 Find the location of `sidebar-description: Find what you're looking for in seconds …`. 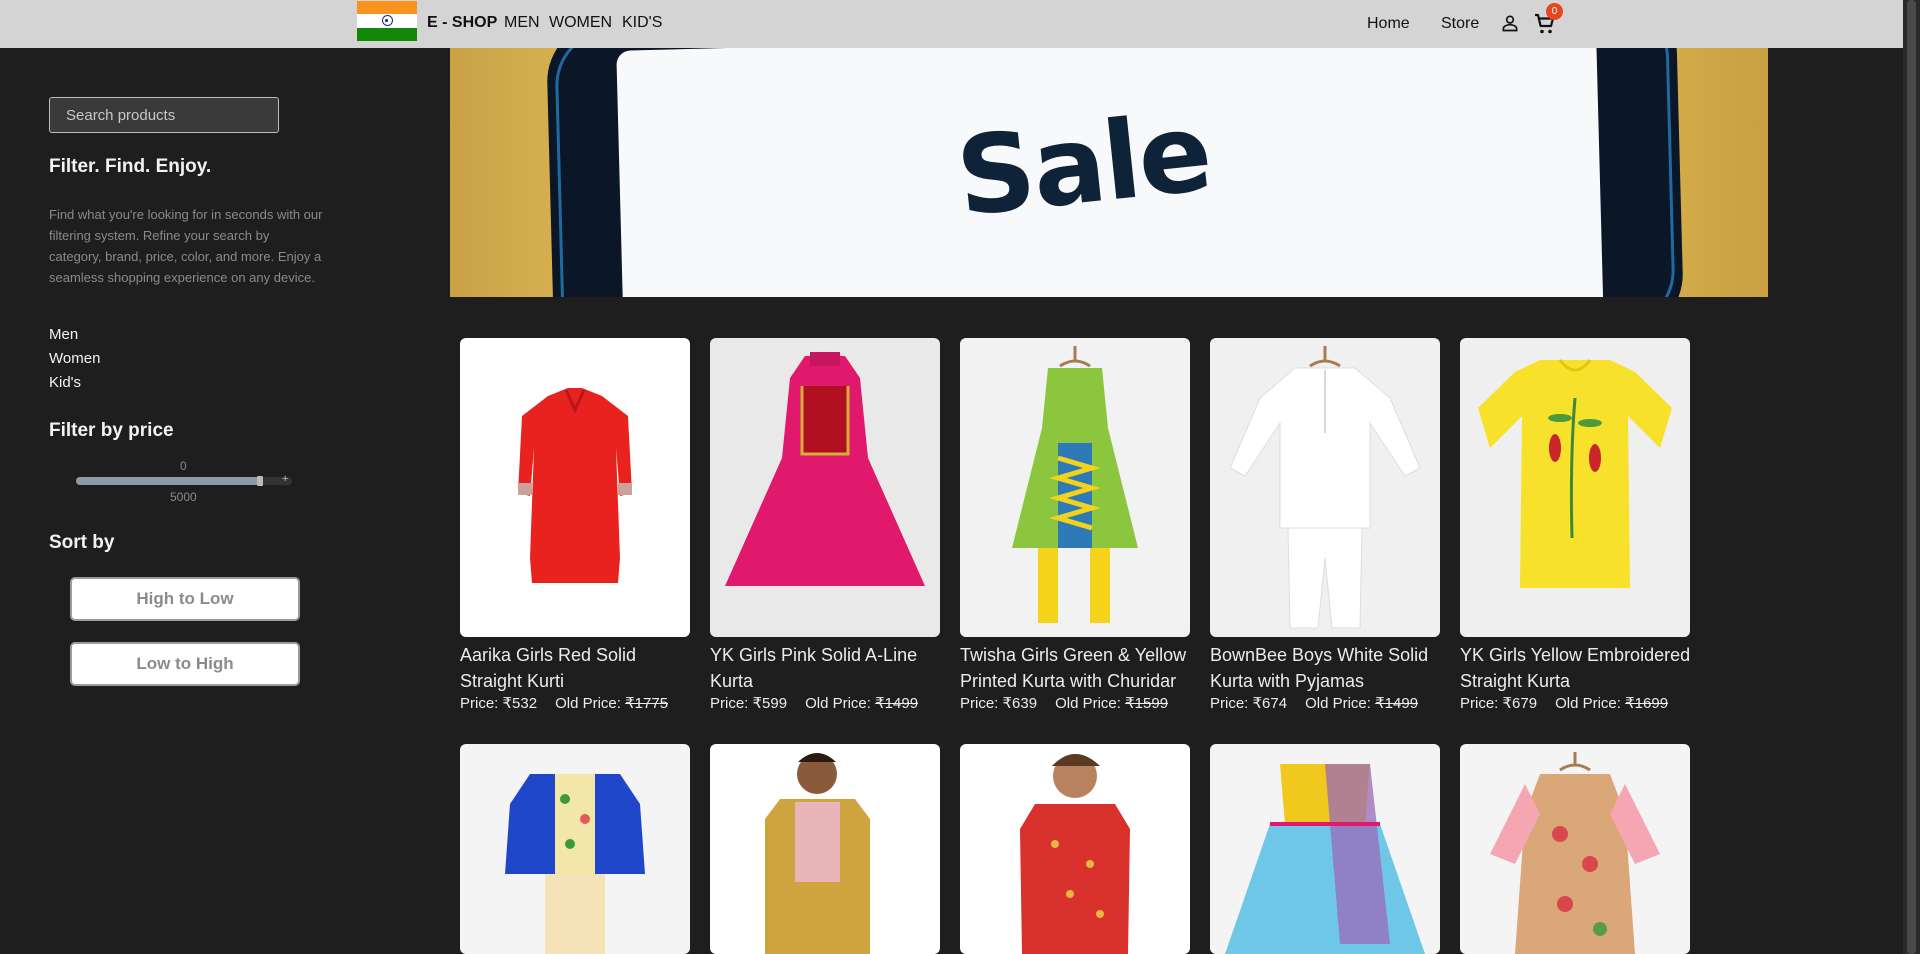

sidebar-description: Find what you're looking for in seconds … is located at coordinates (186, 246).